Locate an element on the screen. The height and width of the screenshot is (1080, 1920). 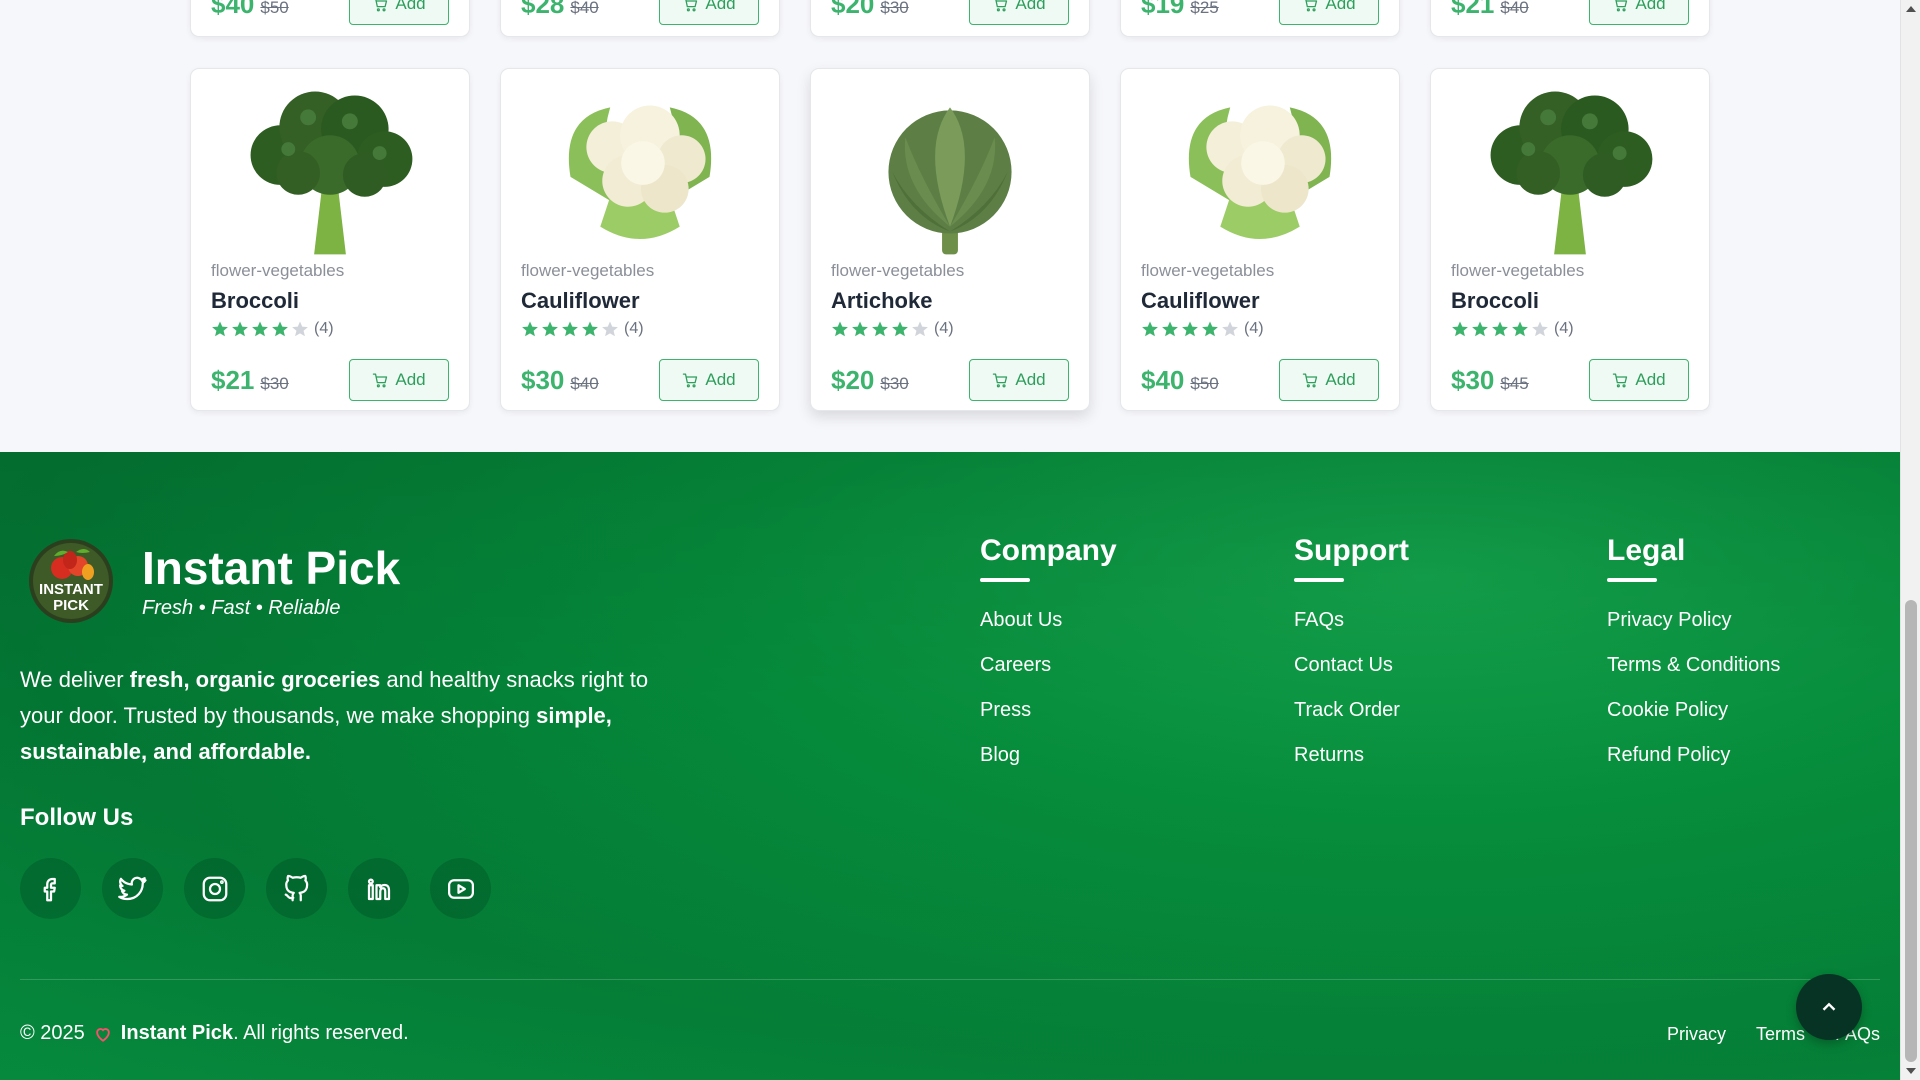
footer-link-cookie-policy: Cookie Policy is located at coordinates (1693, 710).